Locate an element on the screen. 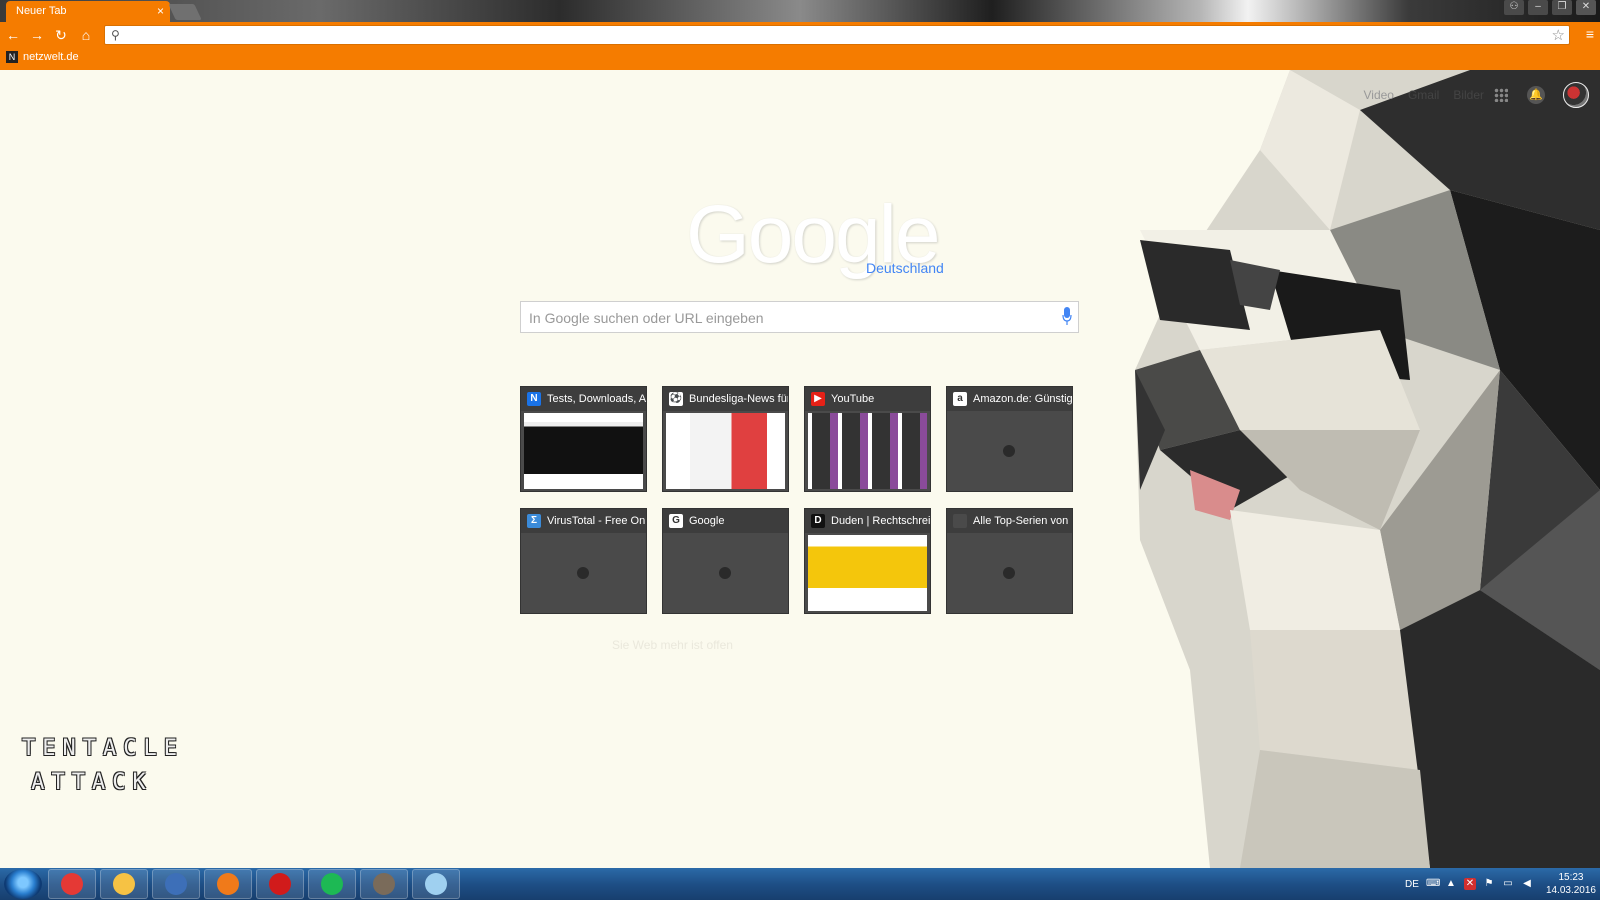  tab-new-tab: Neuer Tab × is located at coordinates (88, 11).